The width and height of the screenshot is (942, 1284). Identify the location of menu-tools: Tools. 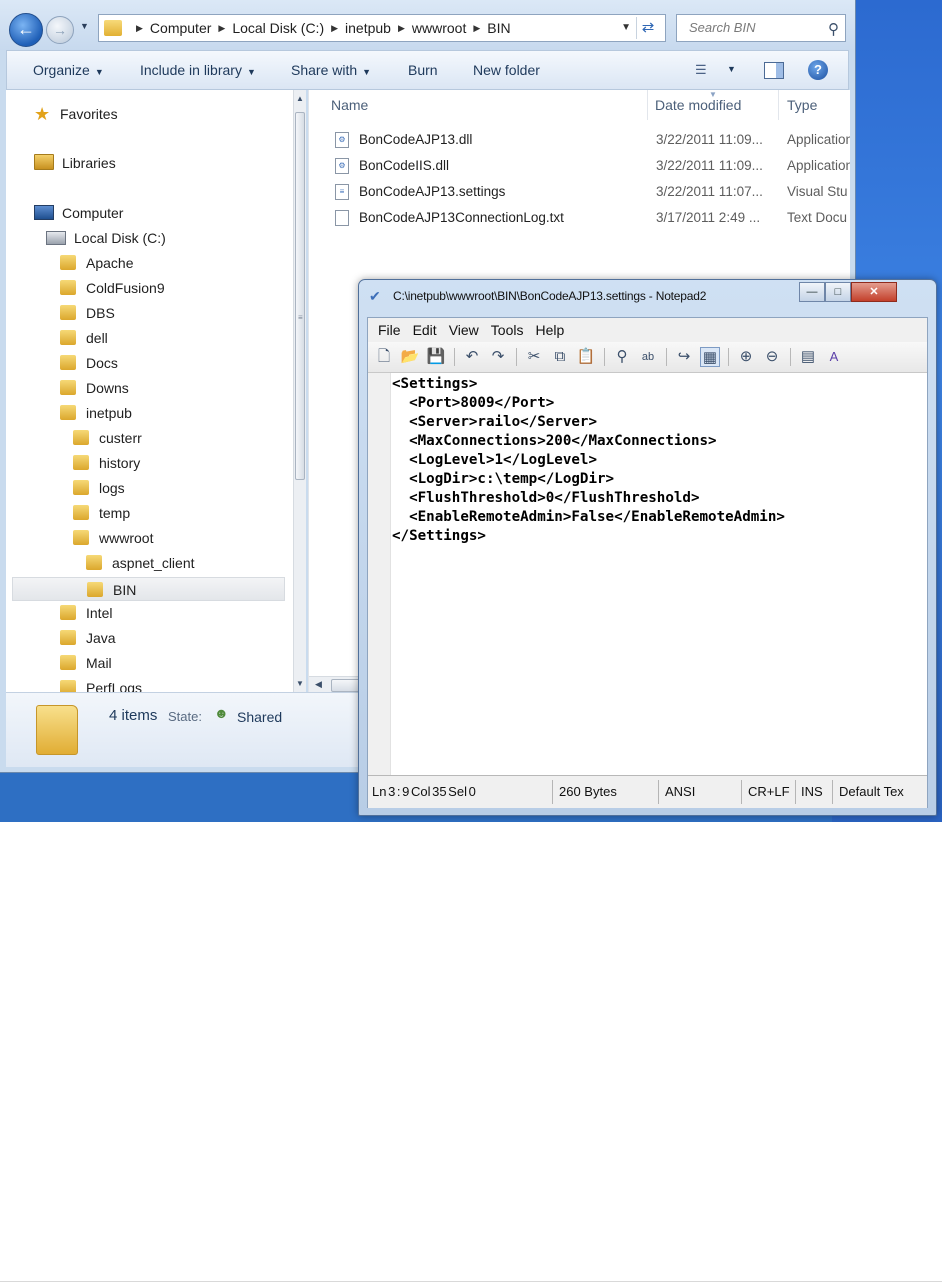
(507, 330).